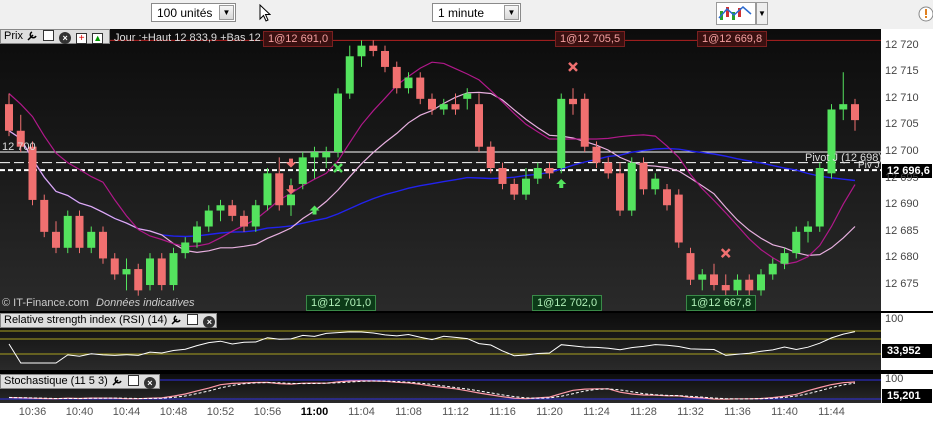 The image size is (933, 424). Describe the element at coordinates (690, 412) in the screenshot. I see `time-axis-tick: 11:32` at that location.